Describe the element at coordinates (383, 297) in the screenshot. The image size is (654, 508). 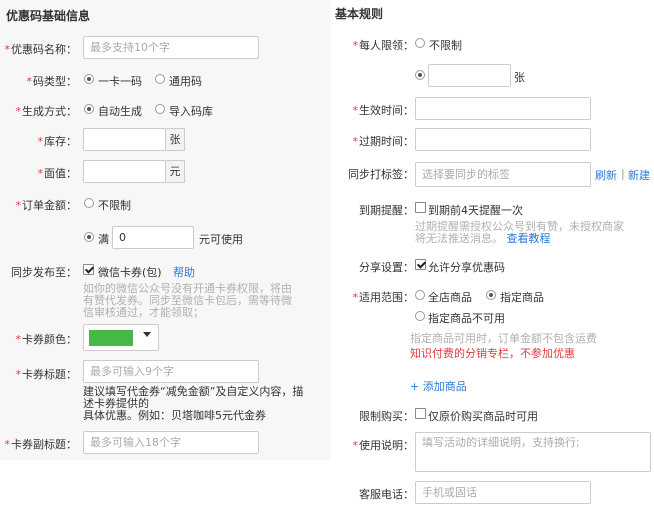
I see `label-scope: *适用范围：` at that location.